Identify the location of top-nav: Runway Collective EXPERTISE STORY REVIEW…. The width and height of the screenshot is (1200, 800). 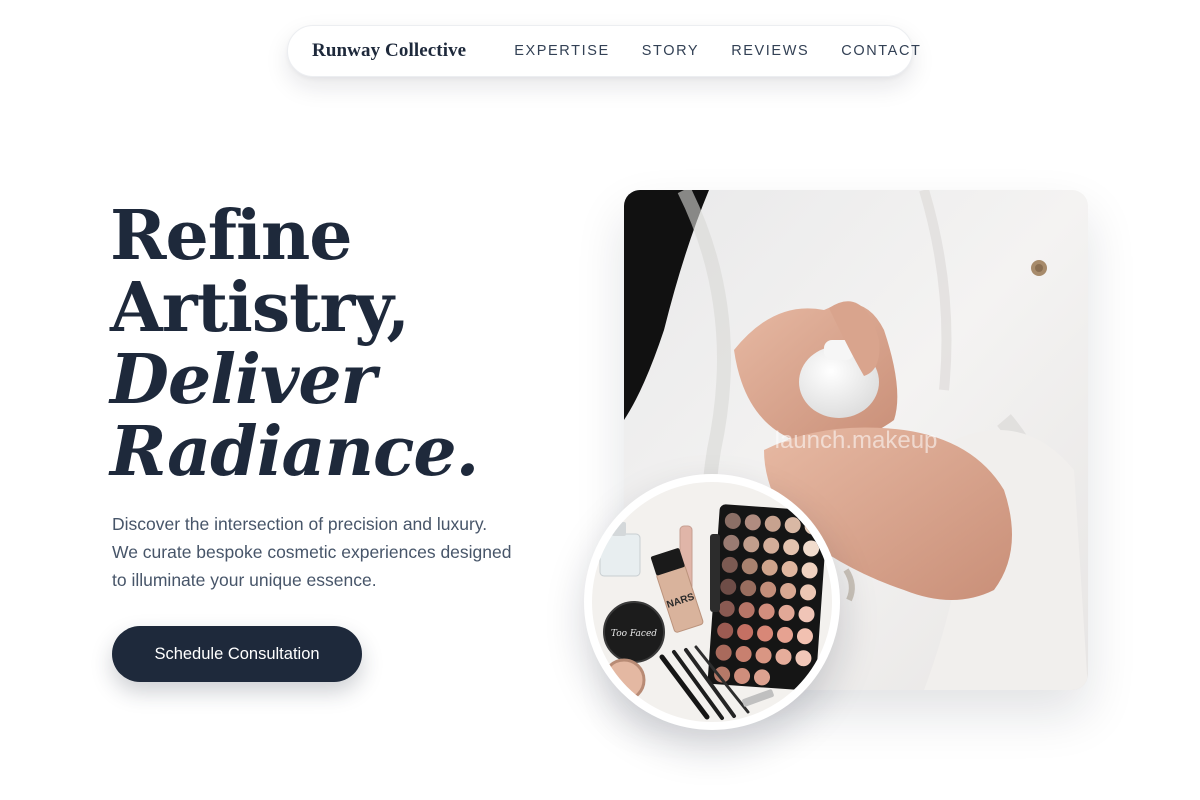
(603, 51).